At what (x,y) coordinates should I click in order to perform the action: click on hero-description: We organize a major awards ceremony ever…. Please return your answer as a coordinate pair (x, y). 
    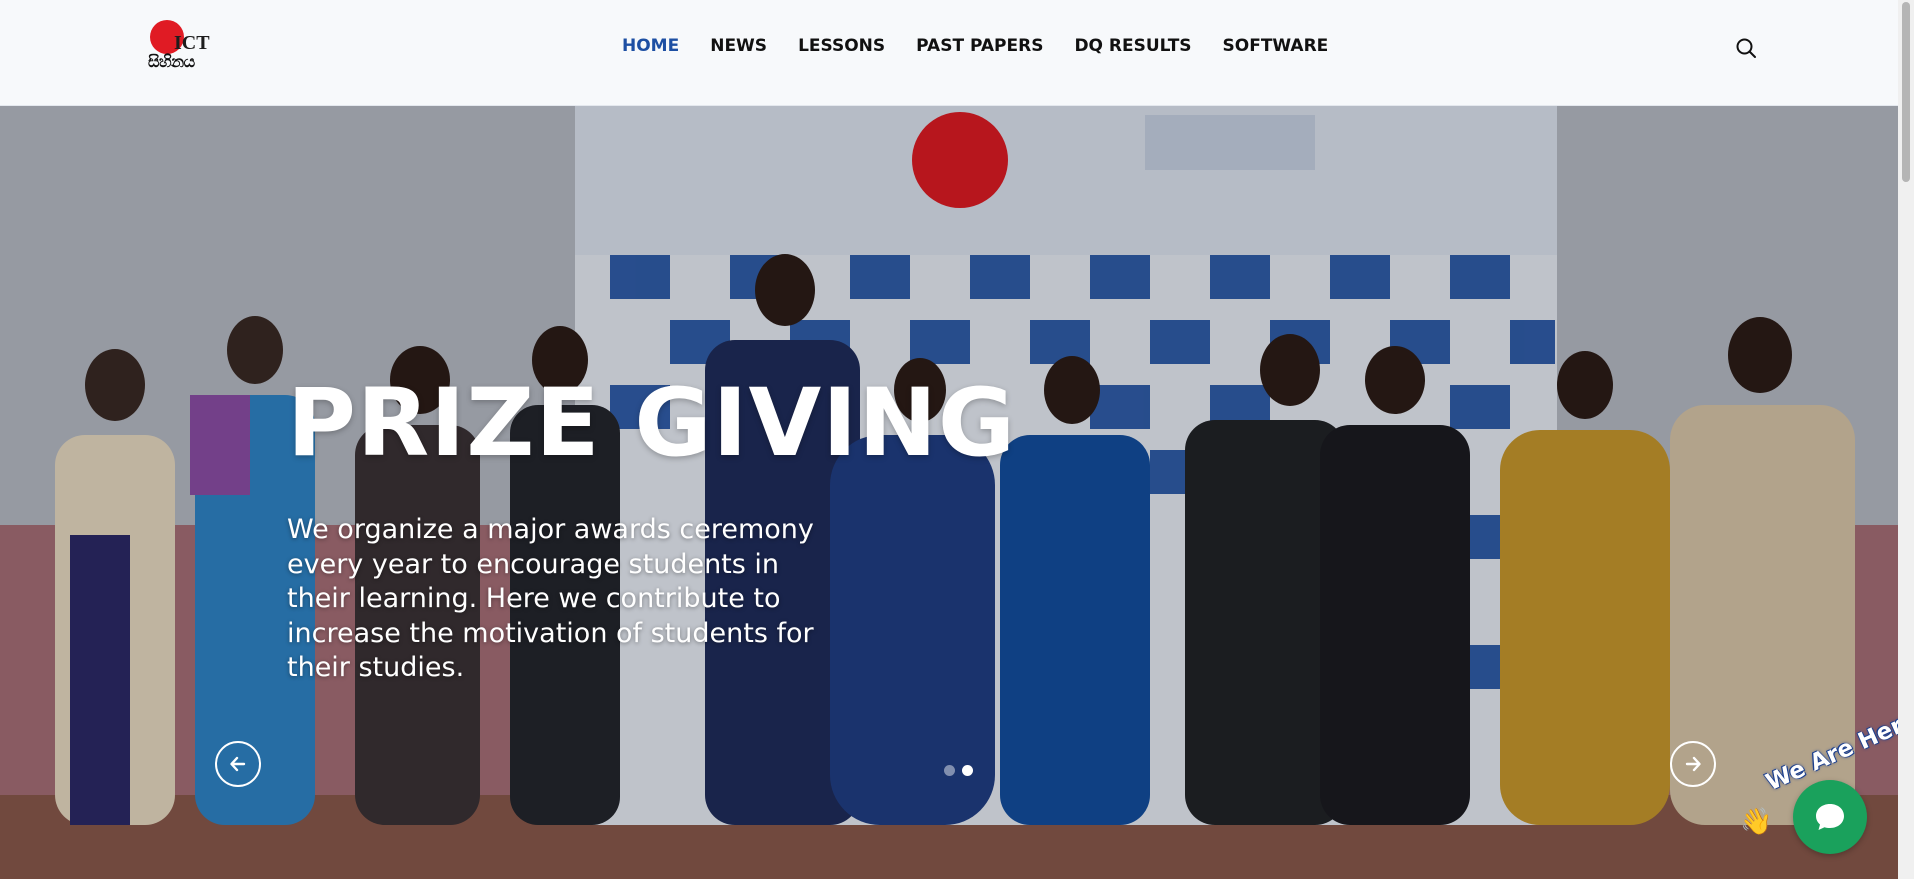
    Looking at the image, I should click on (550, 598).